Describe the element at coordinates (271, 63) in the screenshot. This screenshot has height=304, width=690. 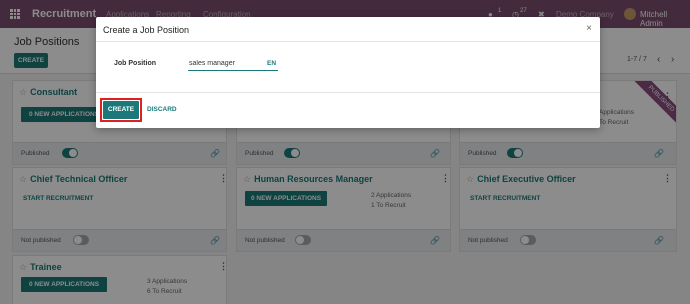
I see `language-button: EN` at that location.